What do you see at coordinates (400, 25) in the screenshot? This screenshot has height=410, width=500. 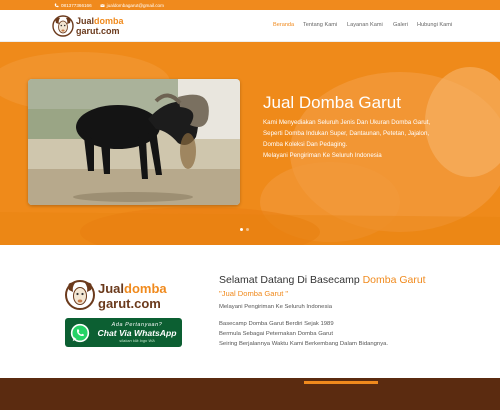 I see `nav-item-galeri: Galeri` at bounding box center [400, 25].